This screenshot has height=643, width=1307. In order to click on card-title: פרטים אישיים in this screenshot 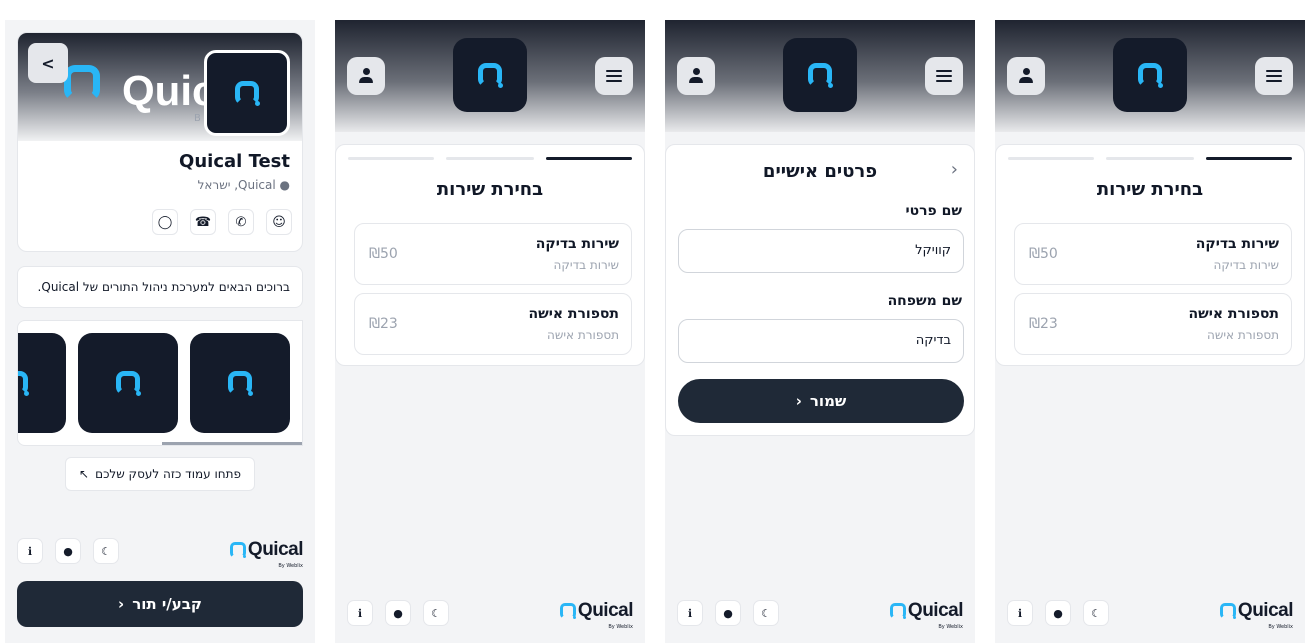, I will do `click(820, 171)`.